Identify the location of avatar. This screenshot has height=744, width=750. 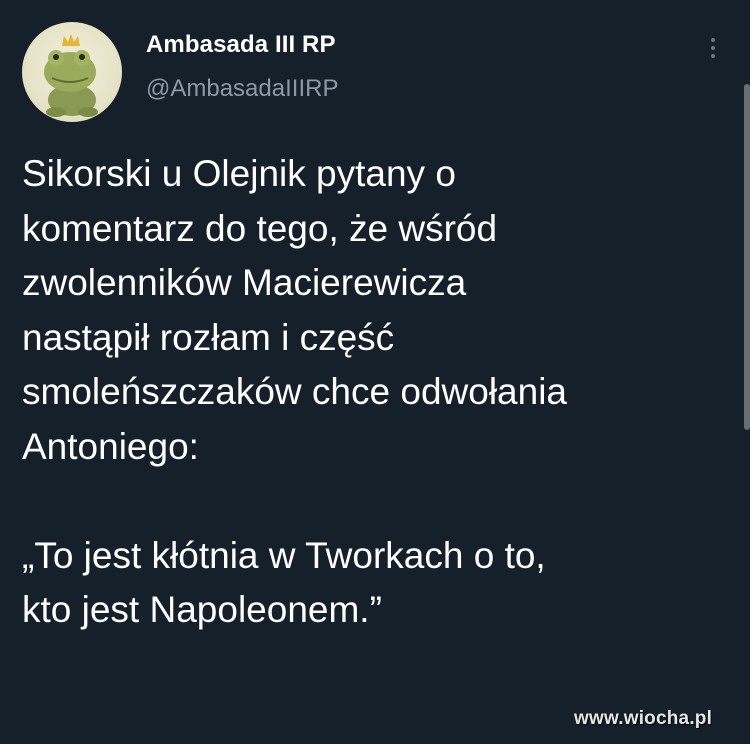
(72, 72).